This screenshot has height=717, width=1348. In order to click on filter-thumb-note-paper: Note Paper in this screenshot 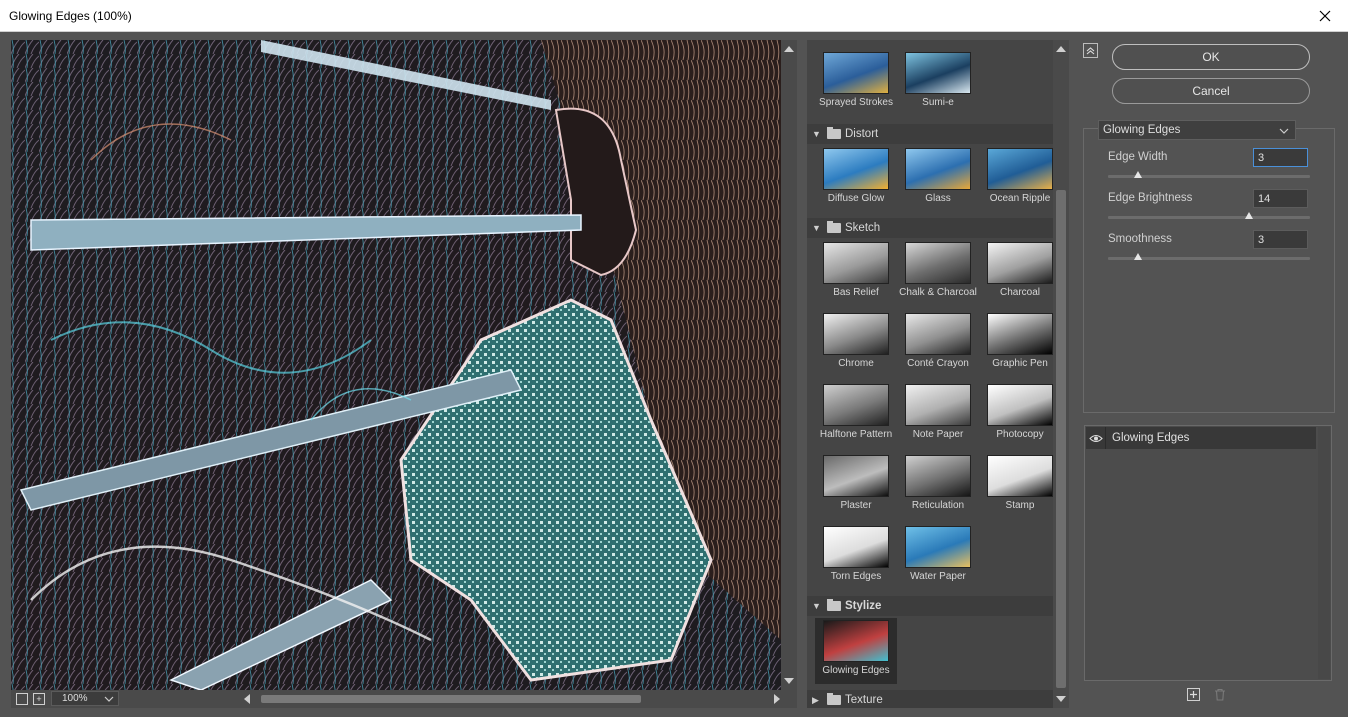, I will do `click(938, 415)`.